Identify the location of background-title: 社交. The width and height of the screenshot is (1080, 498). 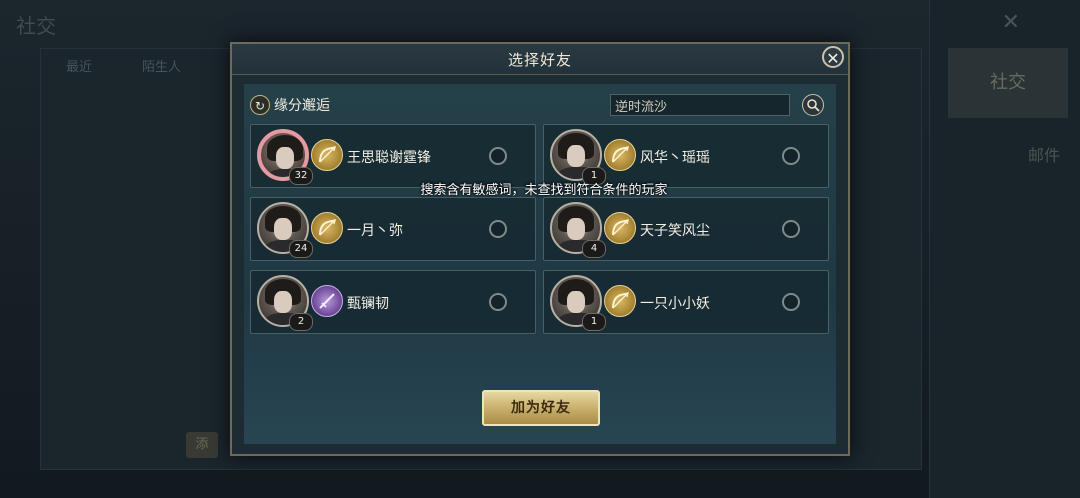
(36, 26).